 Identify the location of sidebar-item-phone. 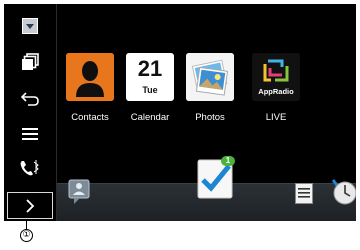
(30, 168).